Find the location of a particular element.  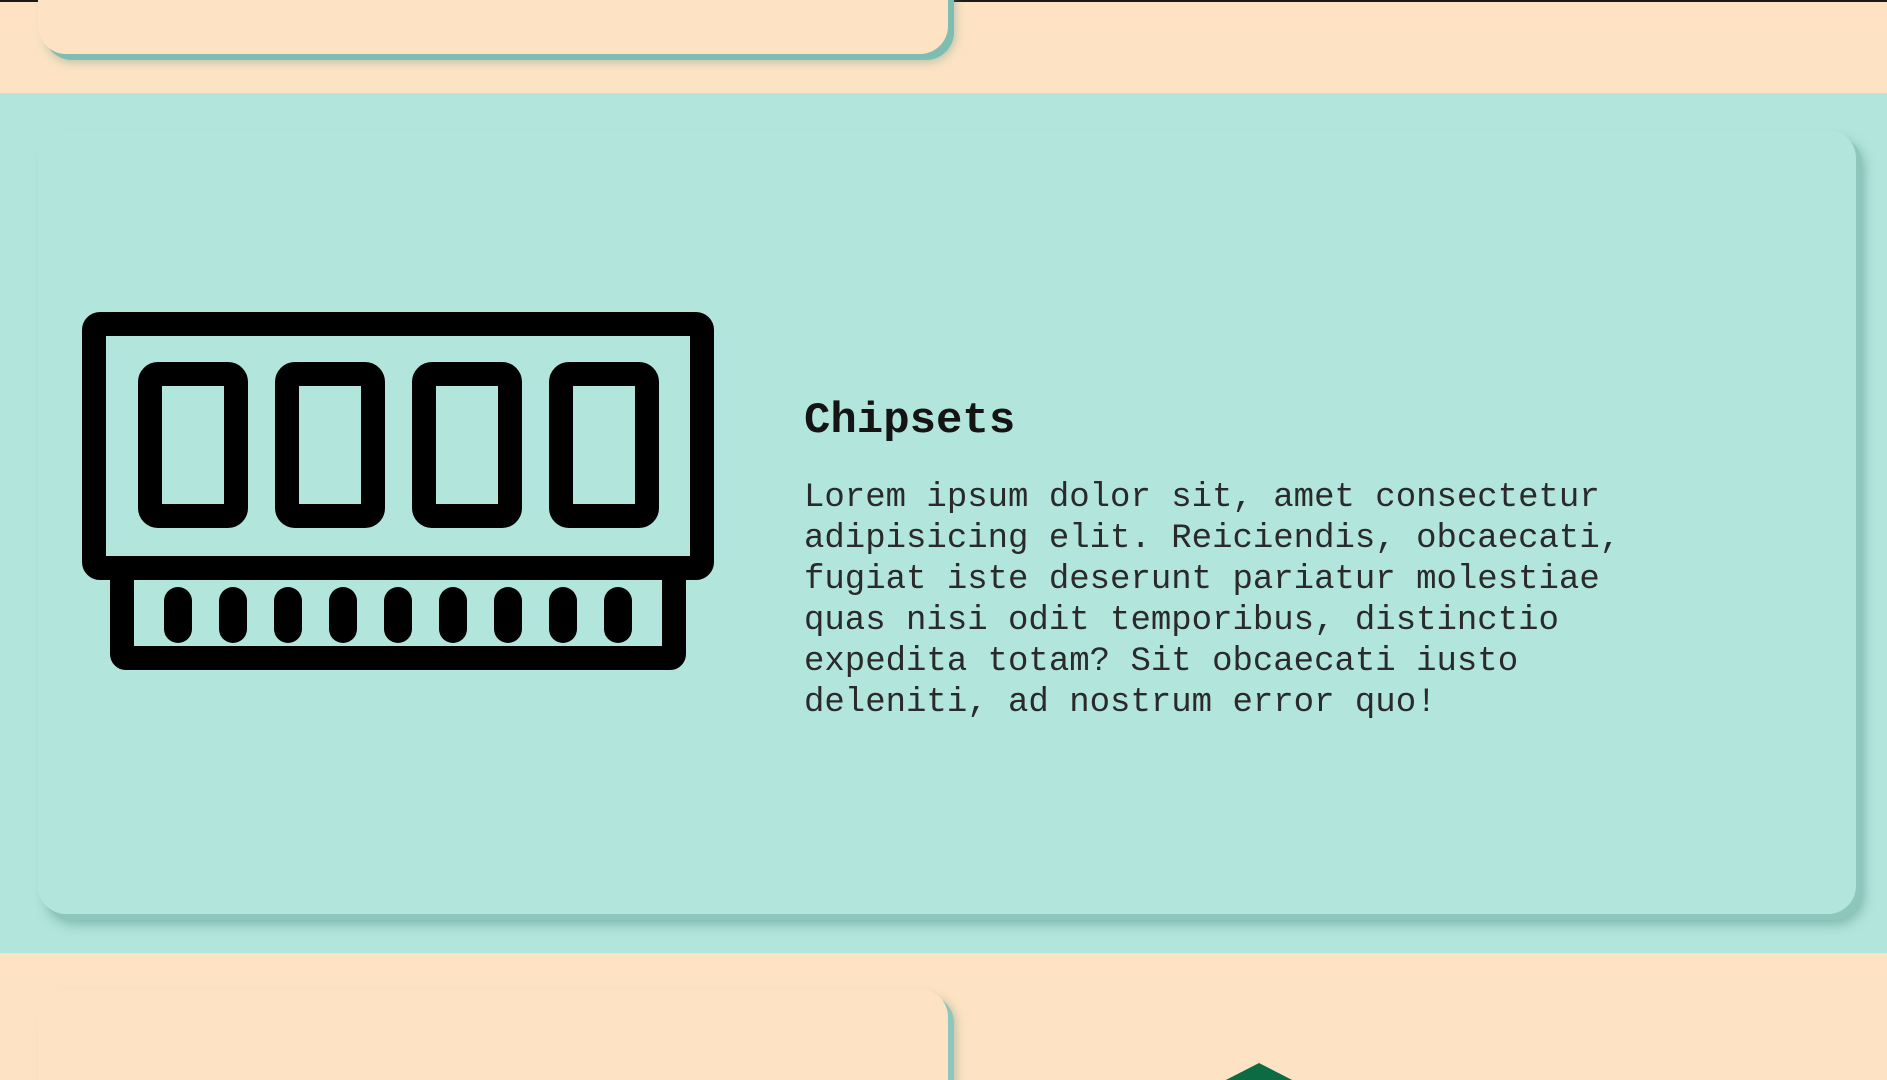

diamond-shape-icon is located at coordinates (1259, 1071).